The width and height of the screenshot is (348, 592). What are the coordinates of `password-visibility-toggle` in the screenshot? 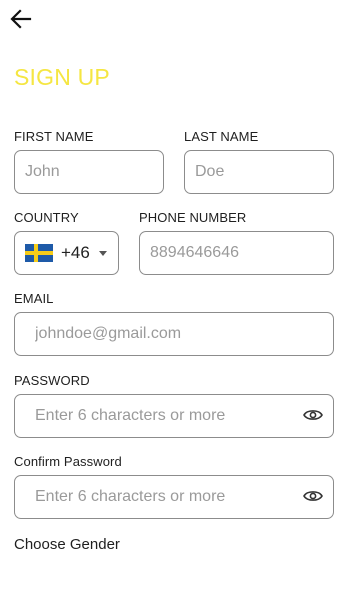 It's located at (313, 417).